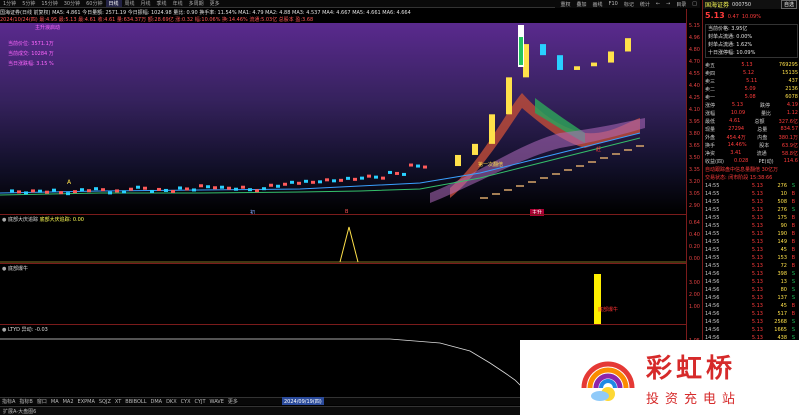 The image size is (799, 415). Describe the element at coordinates (751, 258) in the screenshot. I see `tick-row: 14:55 5.13 153 B` at that location.